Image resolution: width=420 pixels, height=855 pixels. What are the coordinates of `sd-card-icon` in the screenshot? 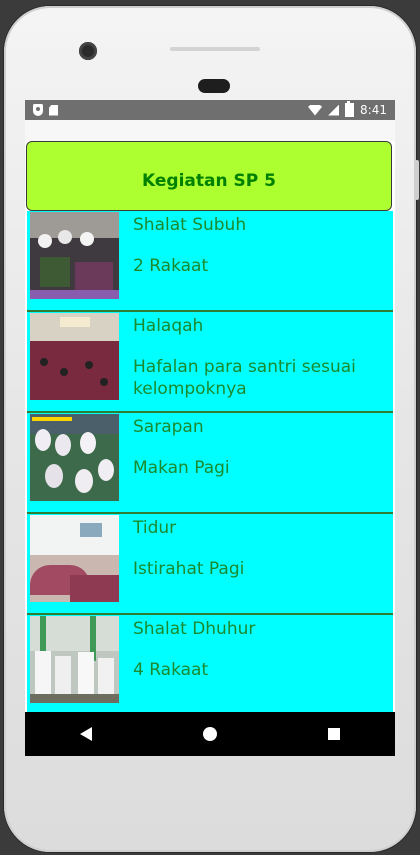 It's located at (53, 110).